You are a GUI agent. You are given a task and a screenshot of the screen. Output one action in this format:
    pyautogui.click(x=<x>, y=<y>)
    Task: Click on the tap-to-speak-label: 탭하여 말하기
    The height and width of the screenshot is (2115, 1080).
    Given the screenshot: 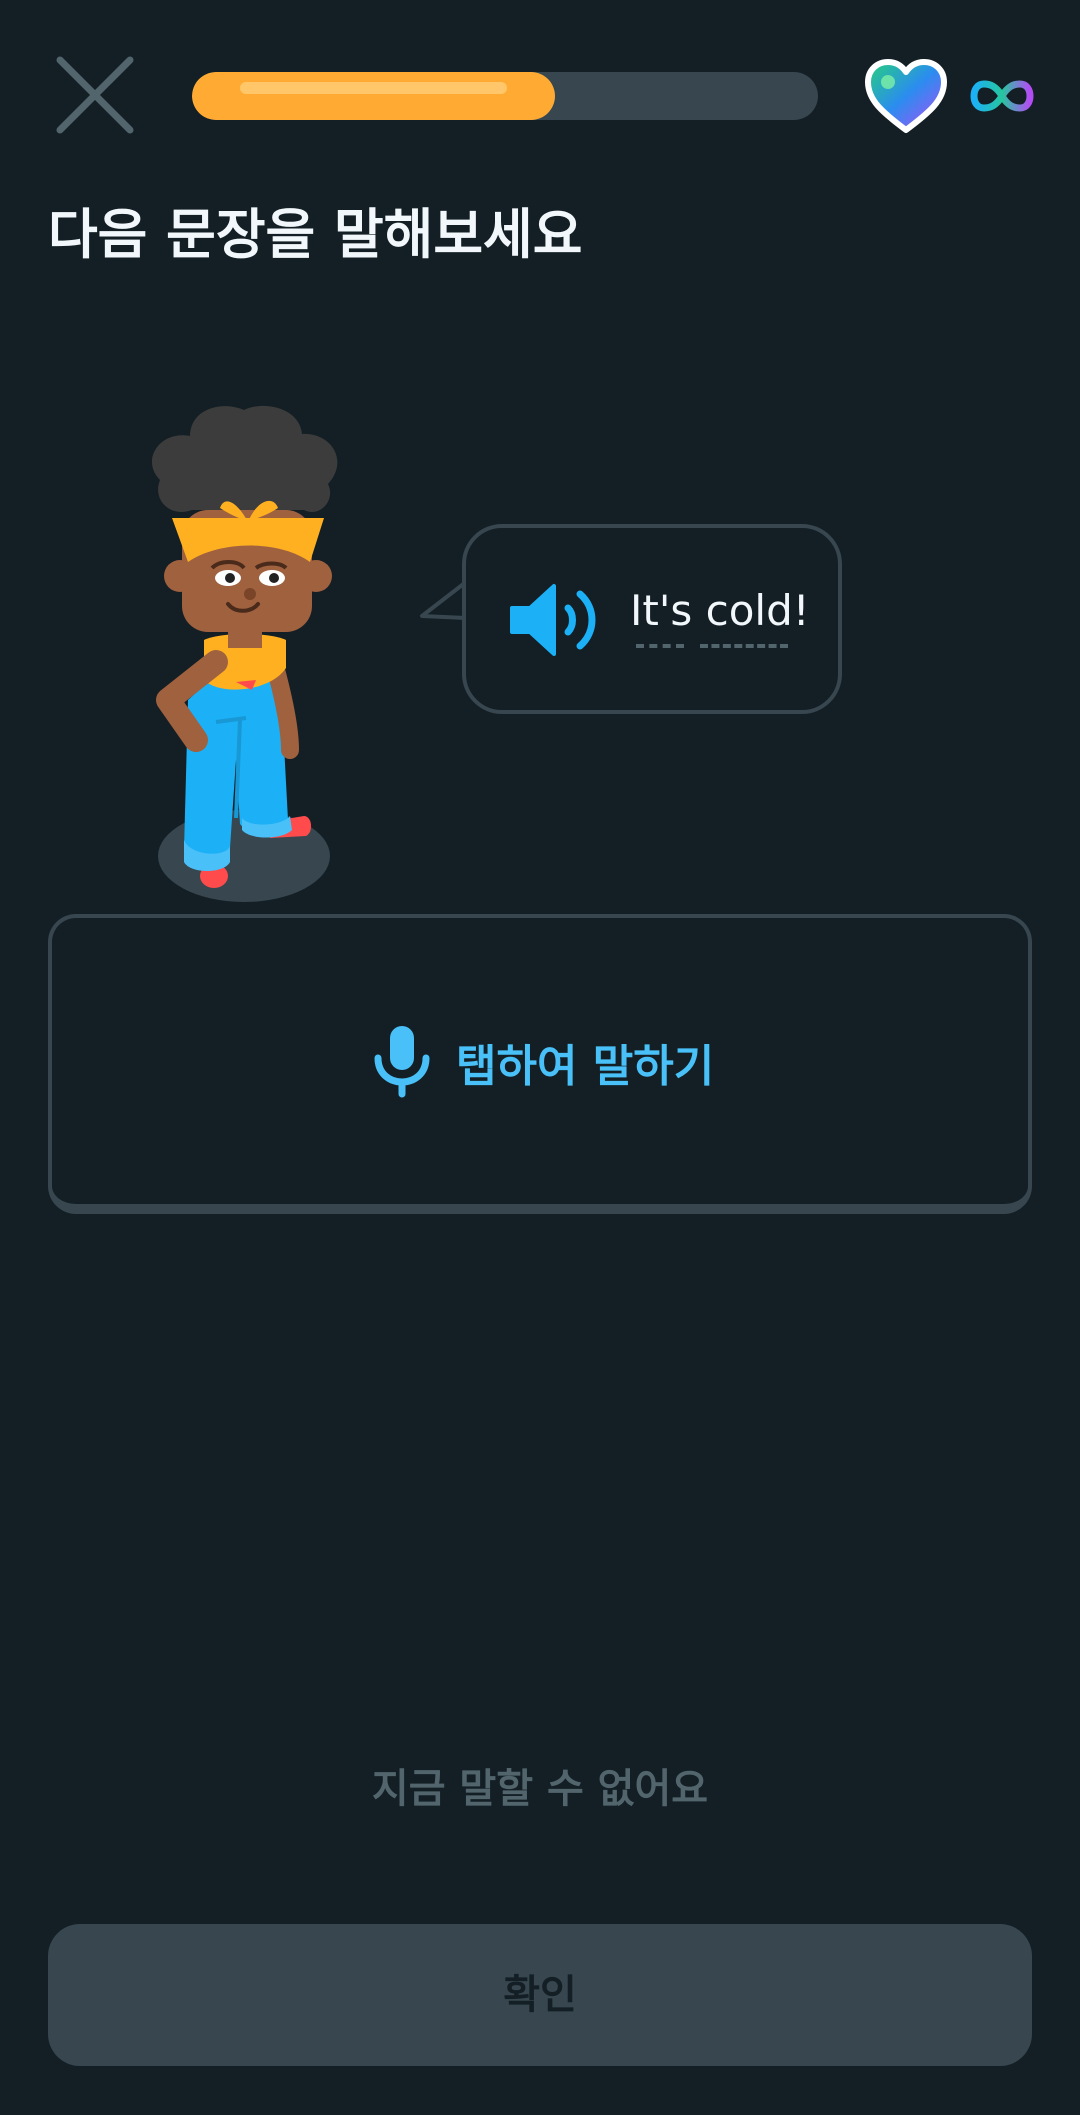 What is the action you would take?
    pyautogui.click(x=585, y=1062)
    